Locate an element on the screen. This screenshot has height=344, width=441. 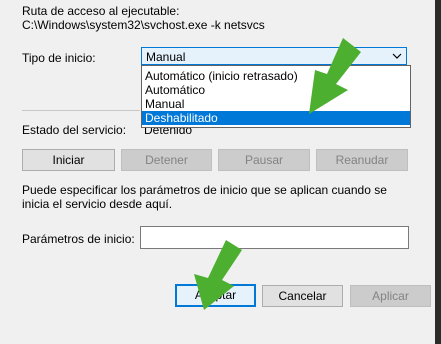
startup-type-selected: Manual is located at coordinates (166, 57).